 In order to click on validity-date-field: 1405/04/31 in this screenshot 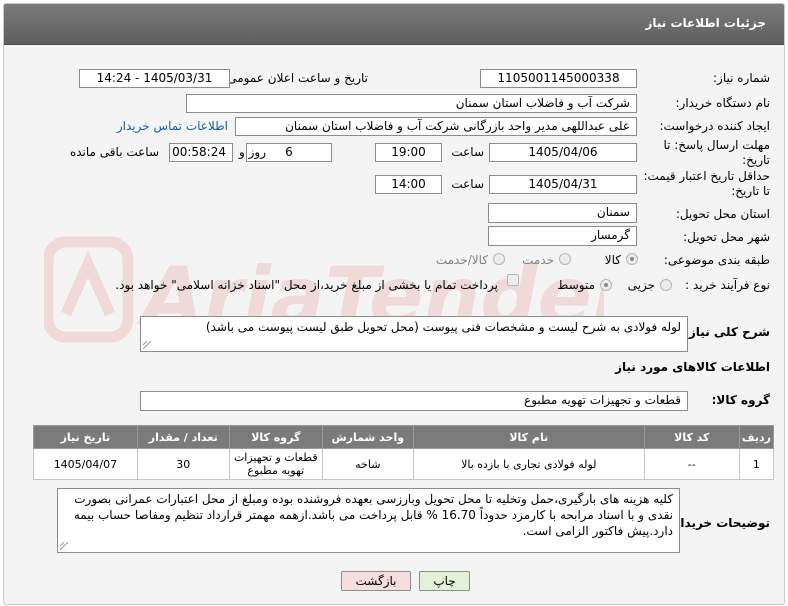, I will do `click(563, 184)`.